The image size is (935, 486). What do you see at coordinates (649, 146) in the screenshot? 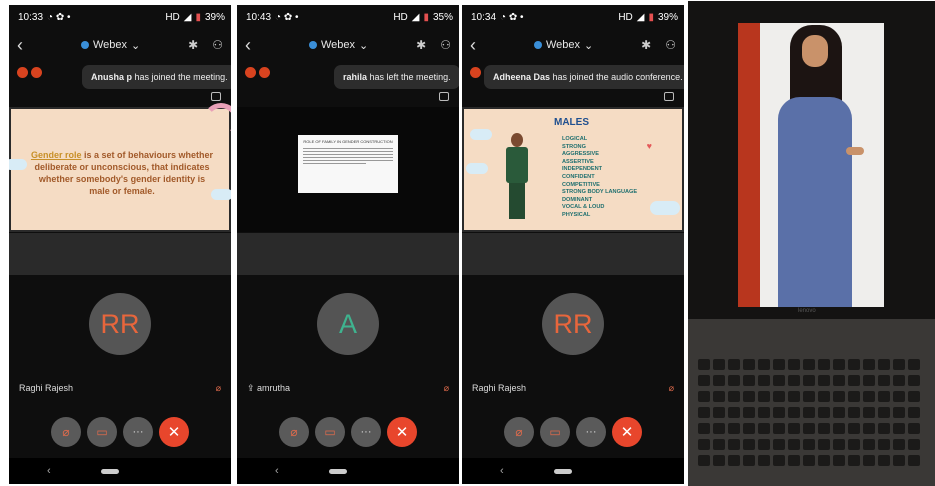
I see `heart-icon: ♥` at bounding box center [649, 146].